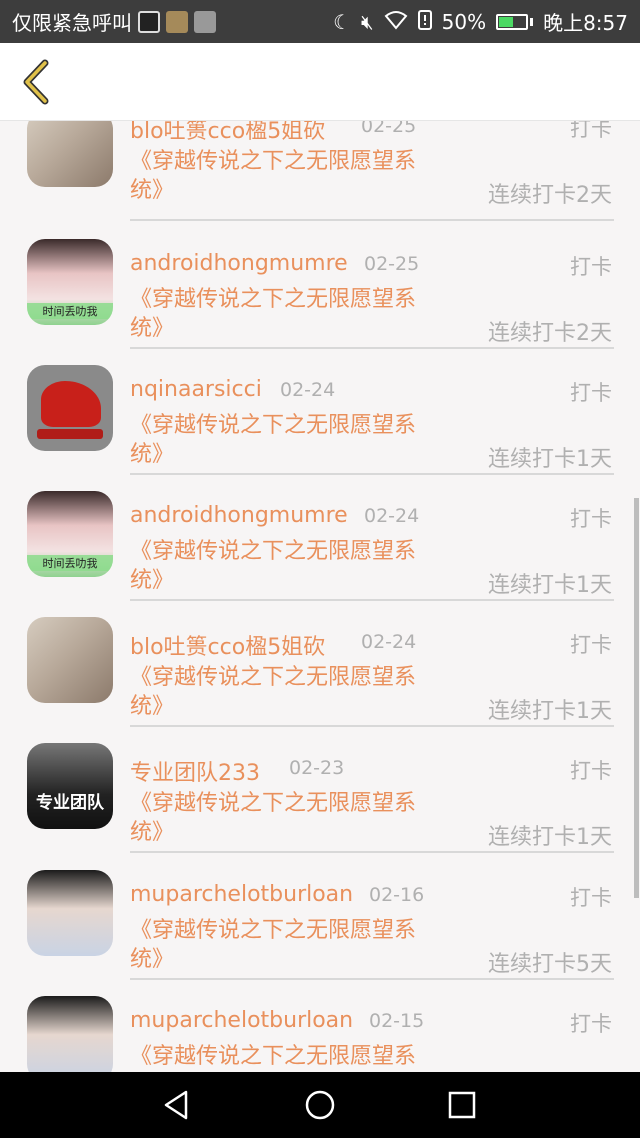 The image size is (640, 1138). What do you see at coordinates (550, 964) in the screenshot?
I see `streak-text: 连续打卡5天` at bounding box center [550, 964].